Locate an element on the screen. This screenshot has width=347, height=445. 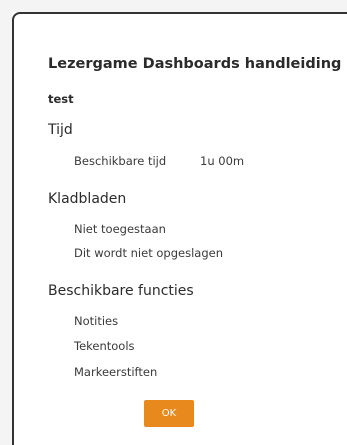
backdrop-top is located at coordinates (173, 6).